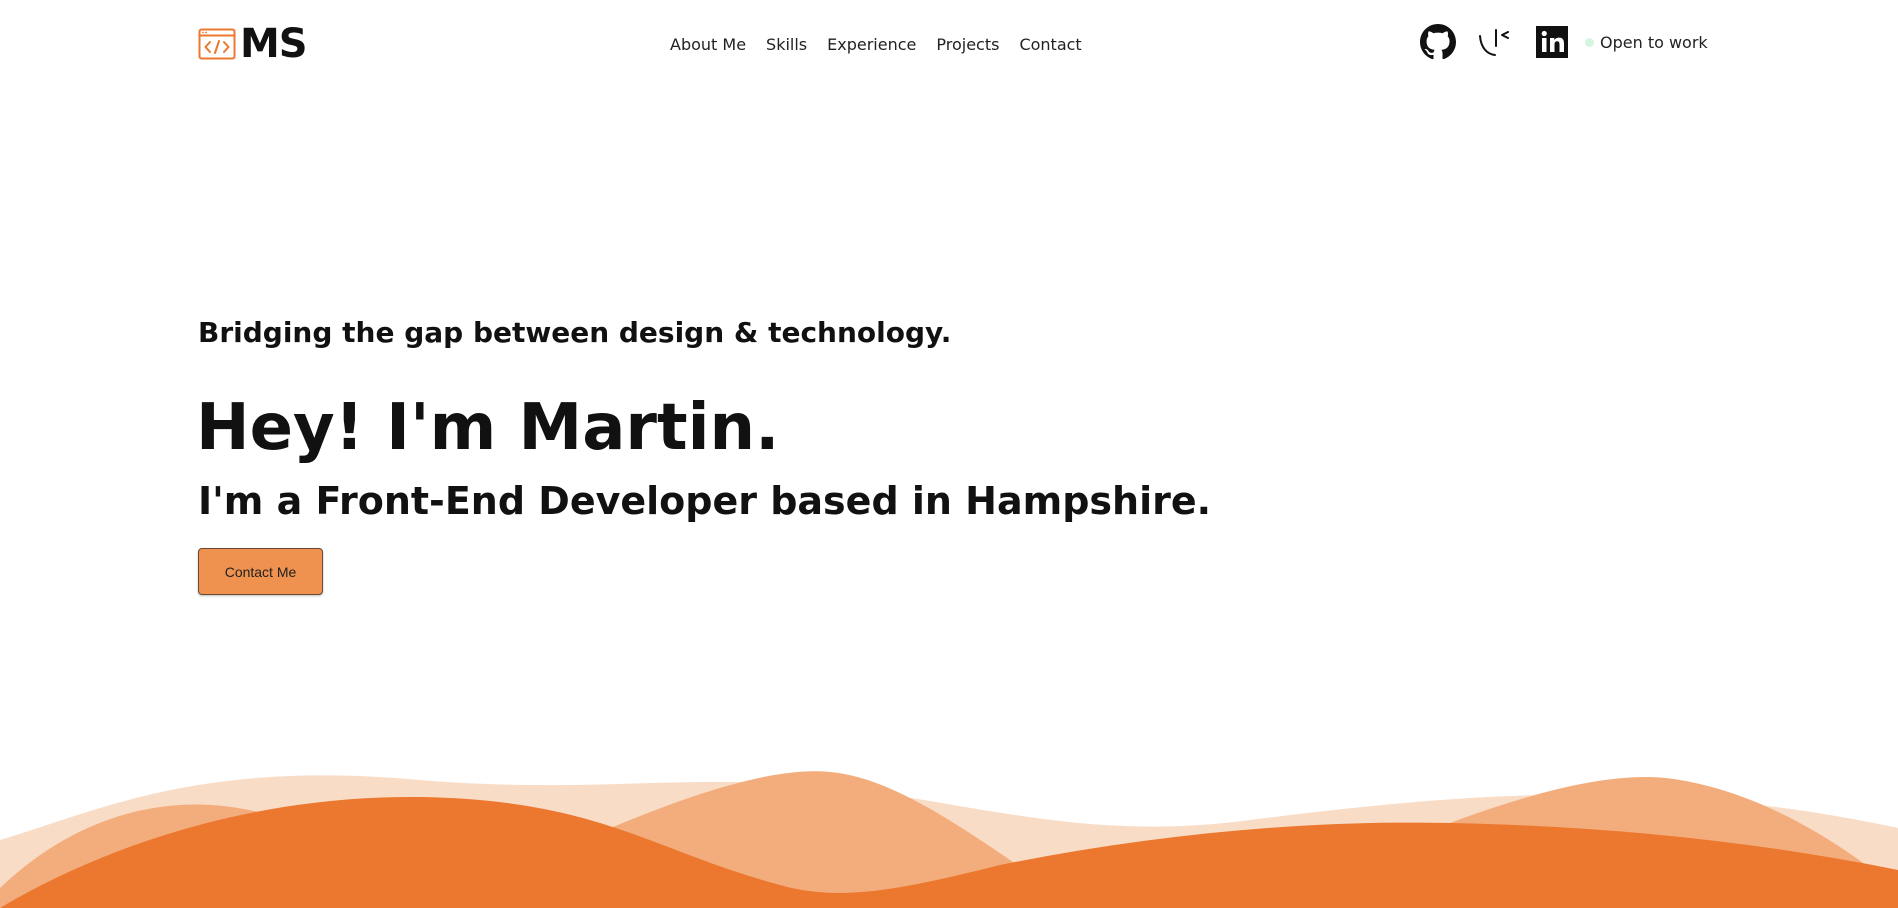 Image resolution: width=1898 pixels, height=908 pixels. I want to click on contact-me-button: Contact Me, so click(260, 571).